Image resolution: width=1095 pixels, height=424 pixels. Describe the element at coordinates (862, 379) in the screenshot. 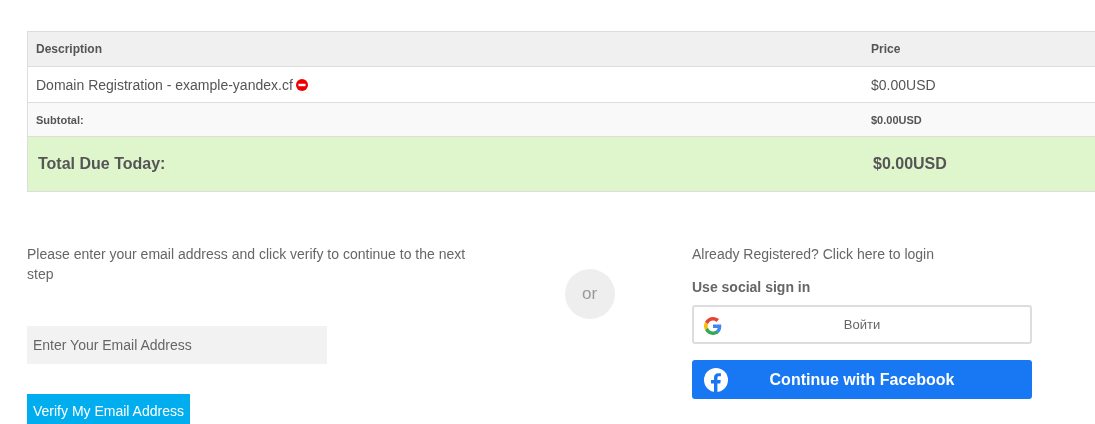

I see `facebook-button: Continue with Facebook` at that location.